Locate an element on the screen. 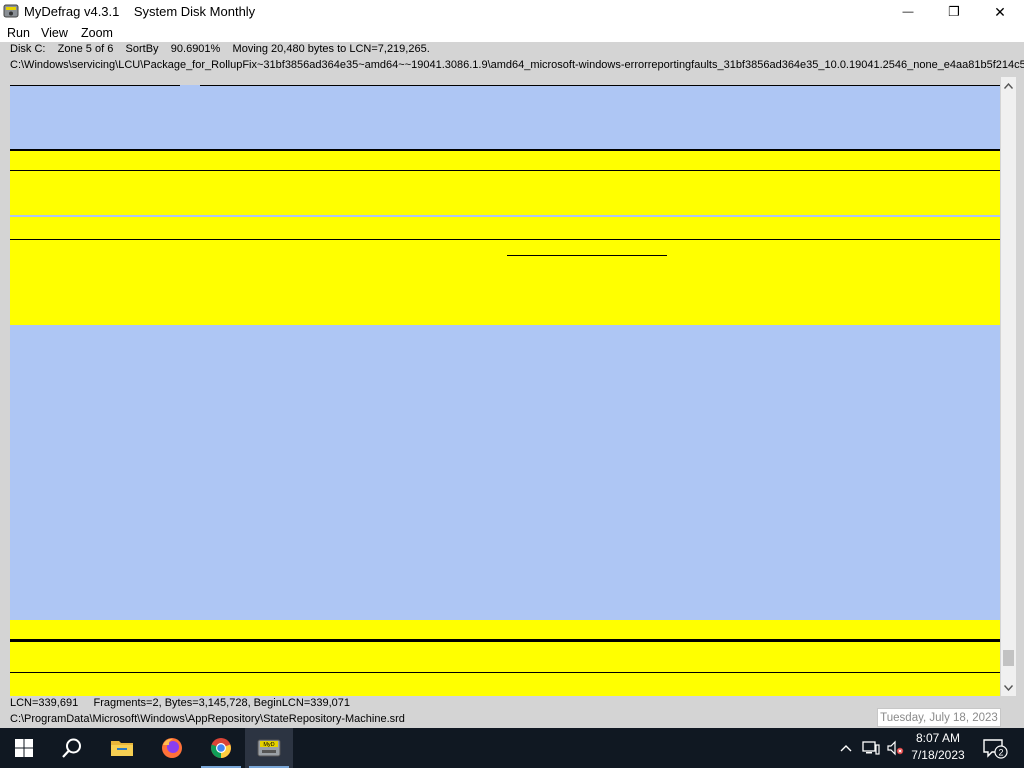 This screenshot has height=768, width=1024. taskbar: MyD 2 is located at coordinates (512, 748).